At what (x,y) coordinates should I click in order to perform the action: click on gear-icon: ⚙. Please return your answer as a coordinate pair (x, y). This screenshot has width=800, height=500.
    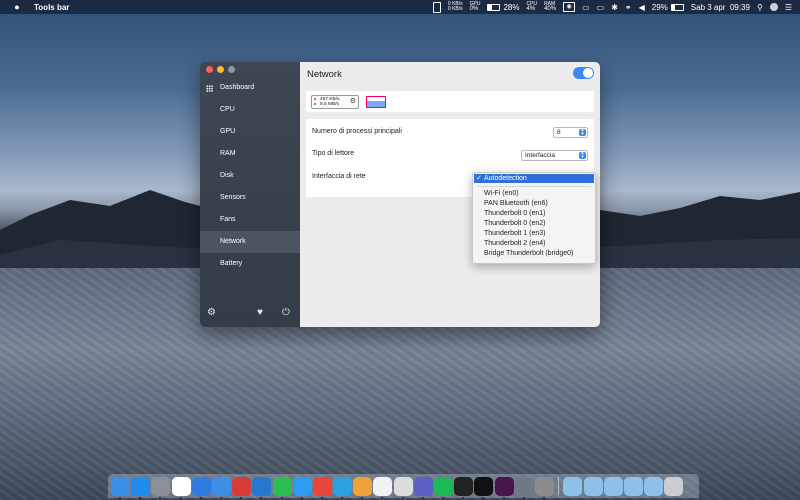
    Looking at the image, I should click on (211, 312).